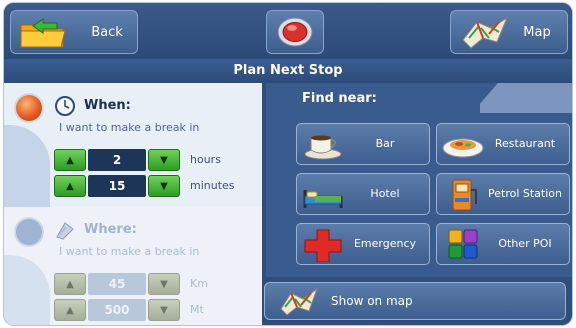  Describe the element at coordinates (463, 148) in the screenshot. I see `dish-icon` at that location.